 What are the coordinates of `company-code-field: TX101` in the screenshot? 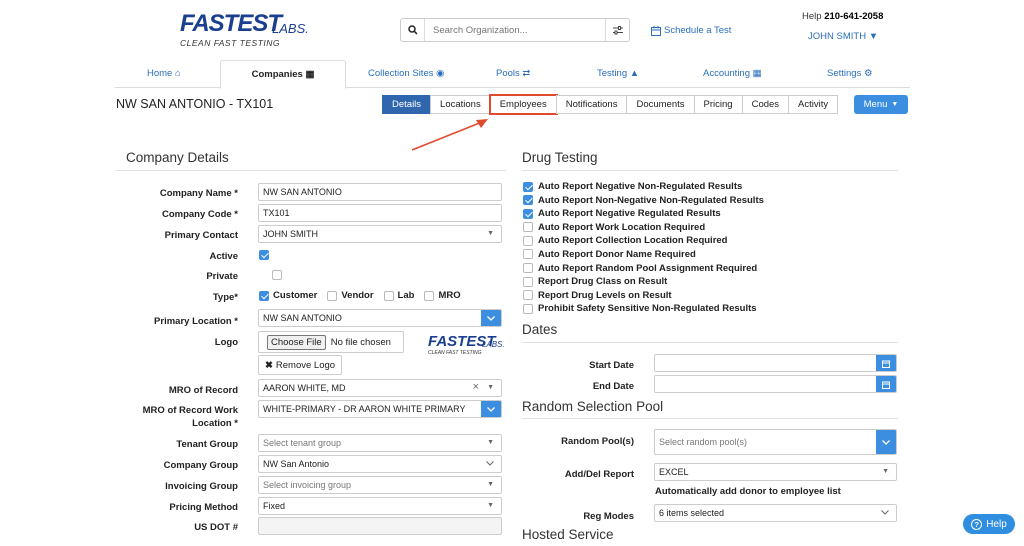 It's located at (380, 213).